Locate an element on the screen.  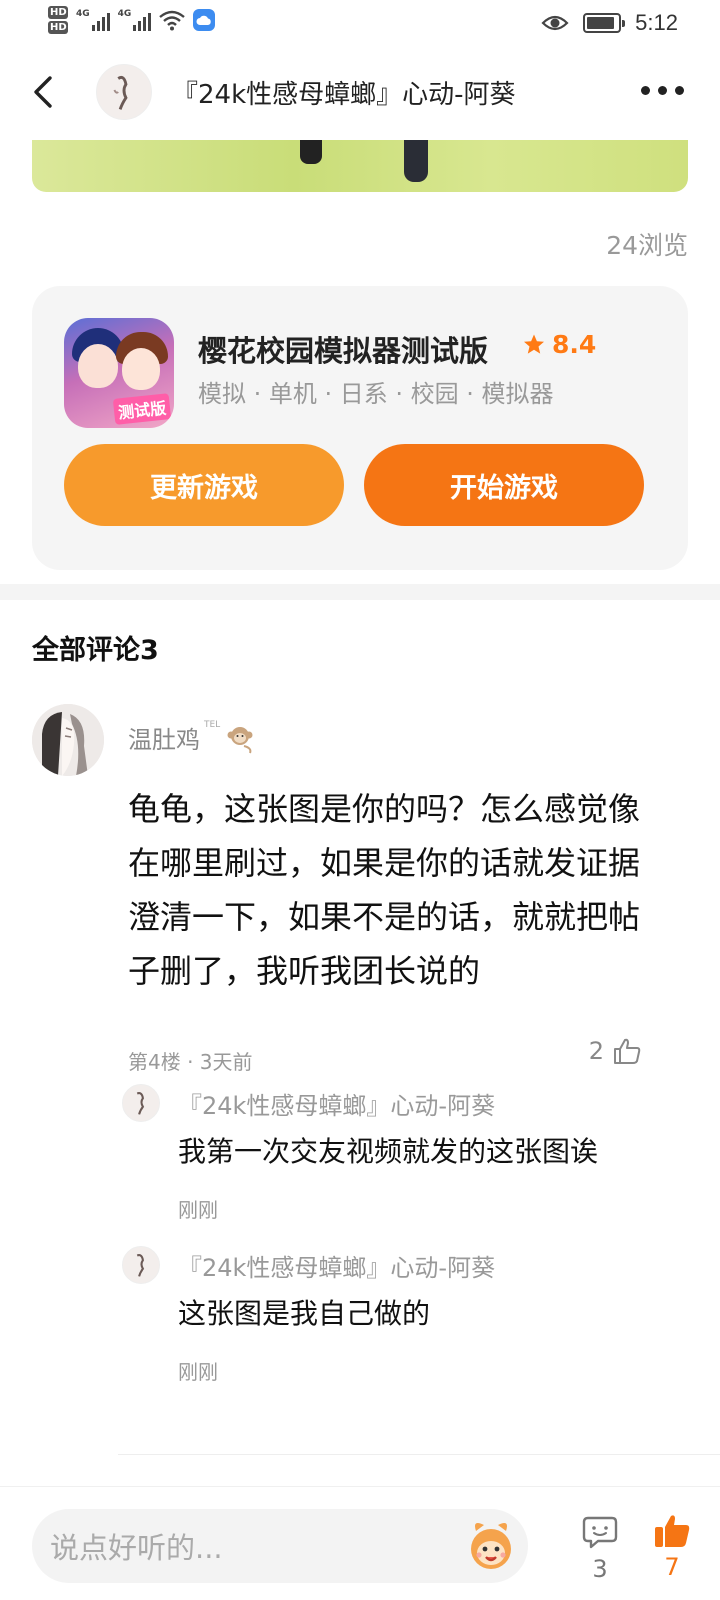
clock: 5:12 is located at coordinates (656, 22).